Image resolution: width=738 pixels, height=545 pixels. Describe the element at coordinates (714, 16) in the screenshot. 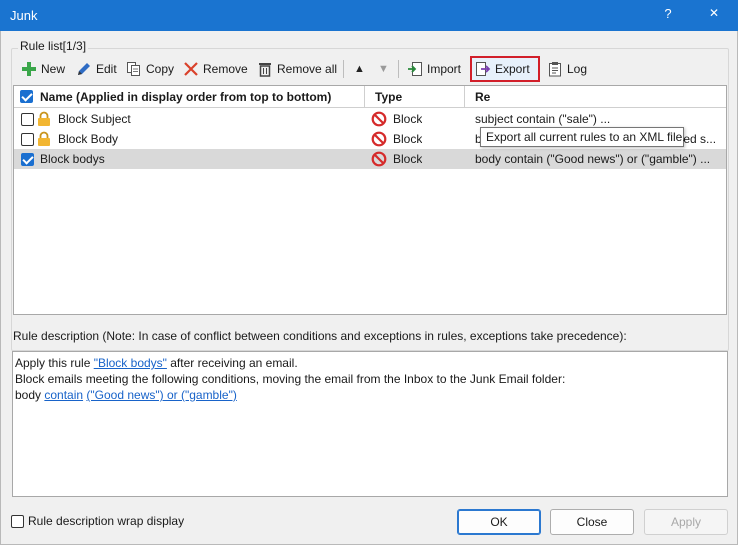

I see `close-window-button: ✕` at that location.